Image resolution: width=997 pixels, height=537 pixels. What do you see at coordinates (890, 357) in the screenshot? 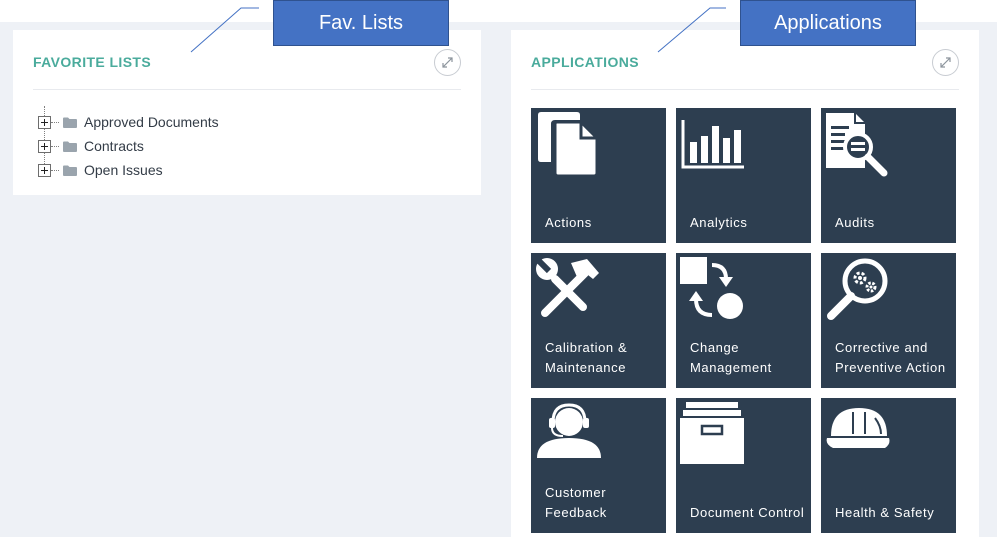
I see `tile-label: Corrective and Preventive Action` at bounding box center [890, 357].